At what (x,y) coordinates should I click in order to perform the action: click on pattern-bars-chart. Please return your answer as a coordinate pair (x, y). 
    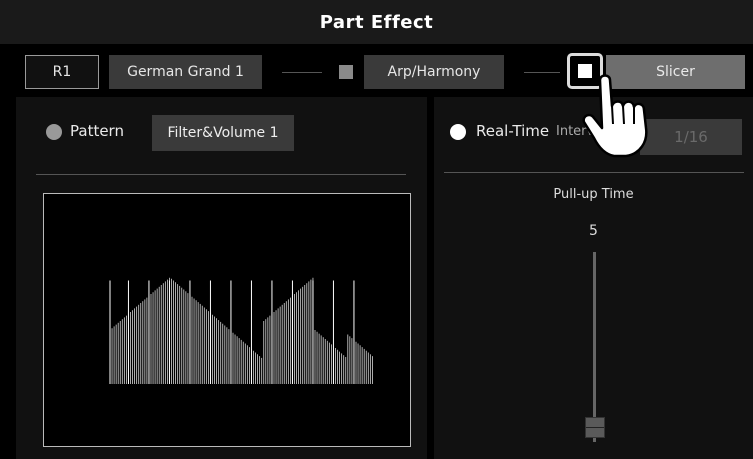
    Looking at the image, I should click on (241, 330).